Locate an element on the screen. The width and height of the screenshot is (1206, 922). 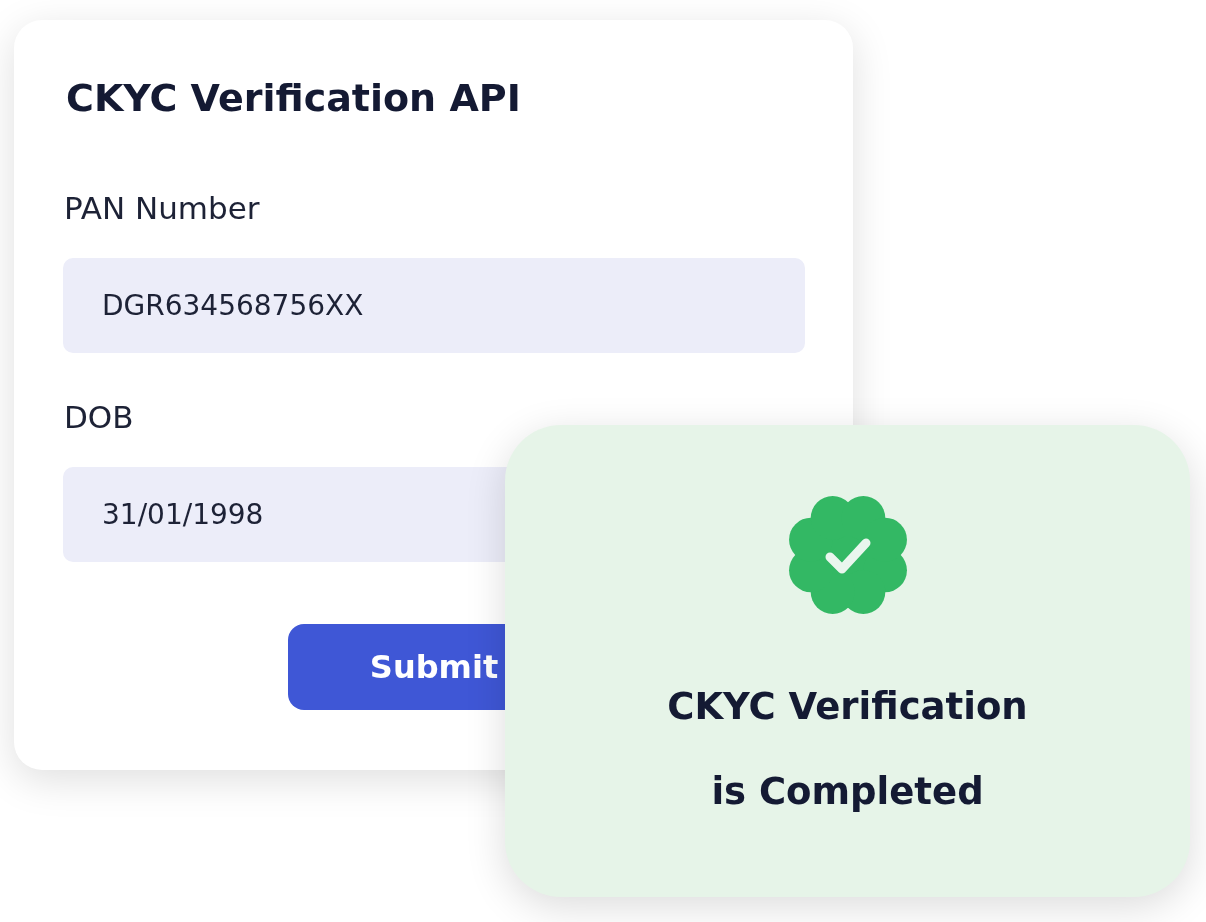
field-label: PAN Number is located at coordinates (162, 208).